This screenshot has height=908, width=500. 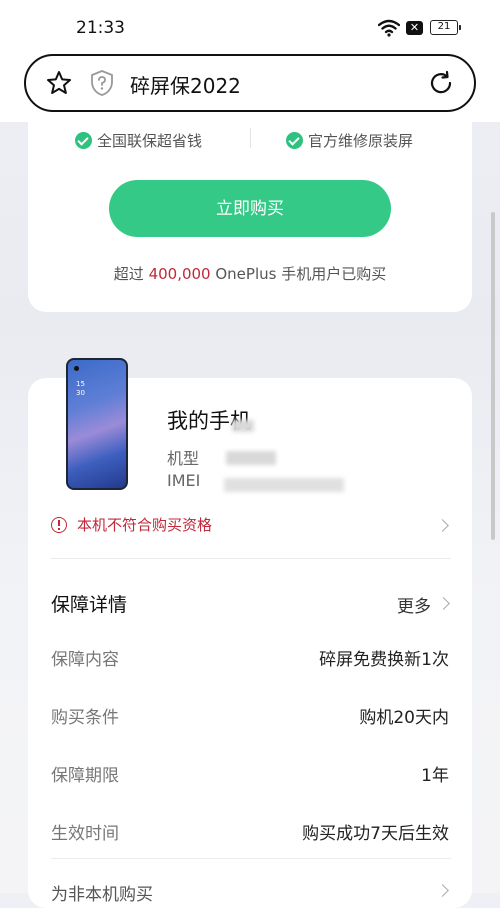 What do you see at coordinates (85, 834) in the screenshot?
I see `row-label-effective: 生效时间` at bounding box center [85, 834].